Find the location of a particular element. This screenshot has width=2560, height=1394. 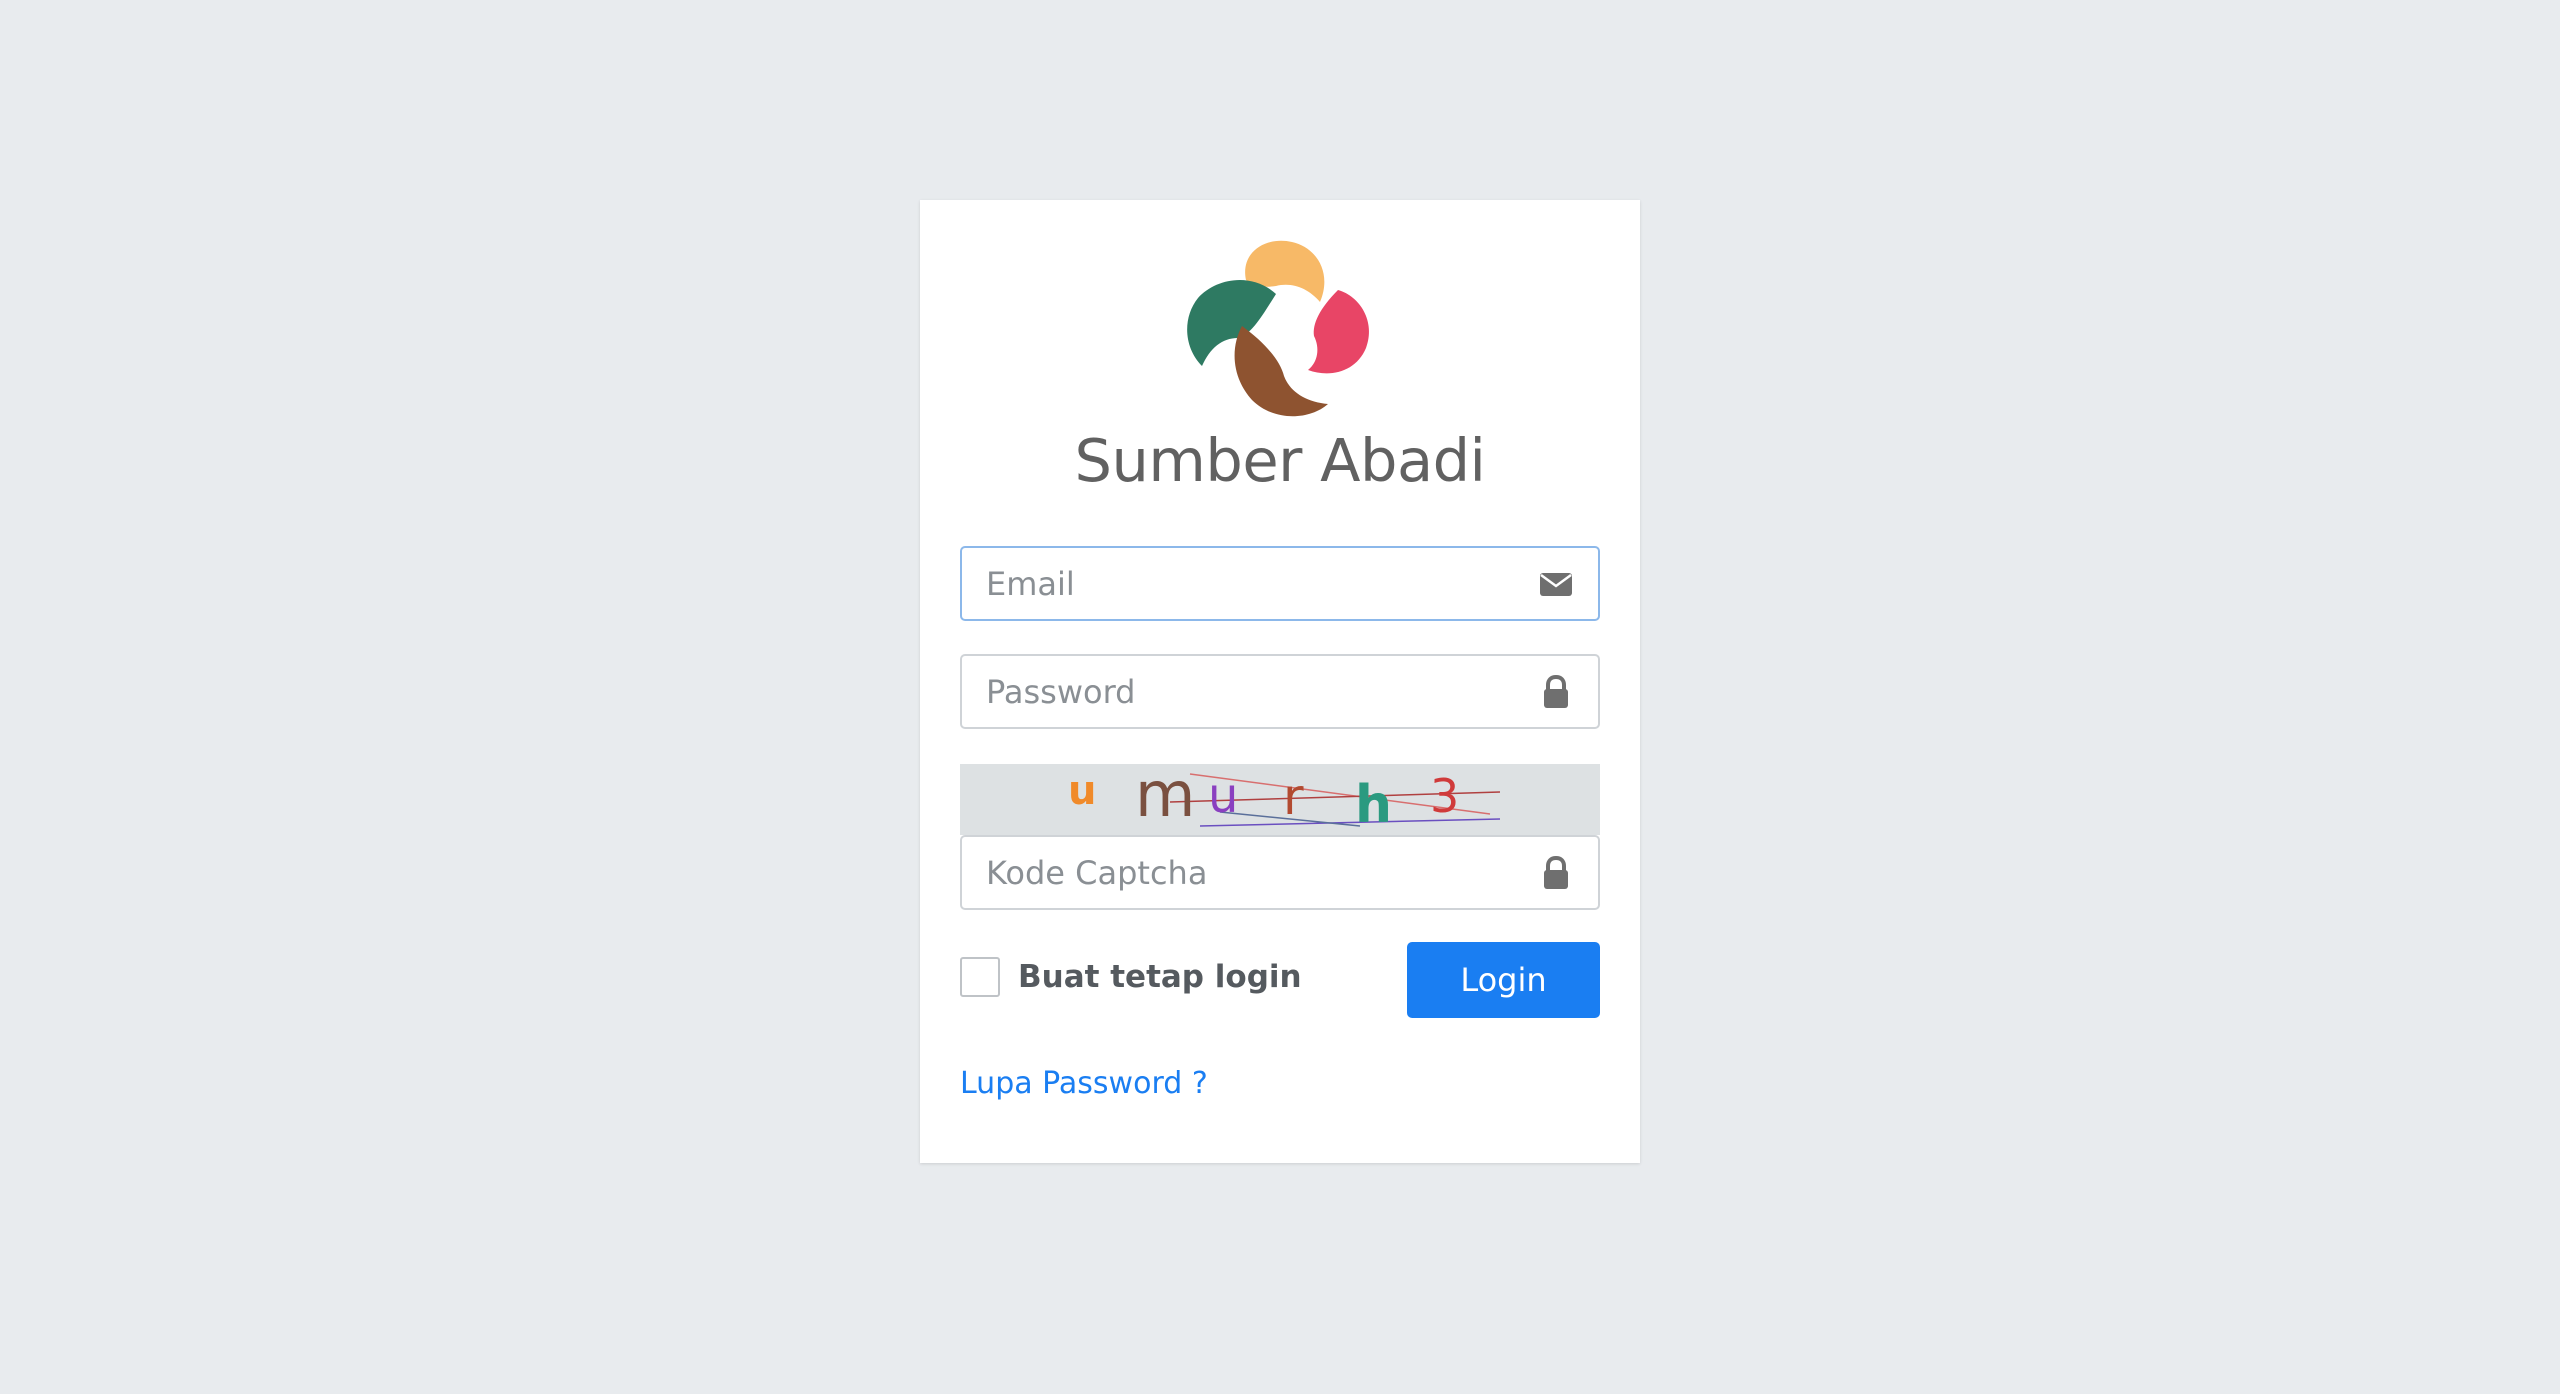

captcha-field-wrapper is located at coordinates (1280, 872).